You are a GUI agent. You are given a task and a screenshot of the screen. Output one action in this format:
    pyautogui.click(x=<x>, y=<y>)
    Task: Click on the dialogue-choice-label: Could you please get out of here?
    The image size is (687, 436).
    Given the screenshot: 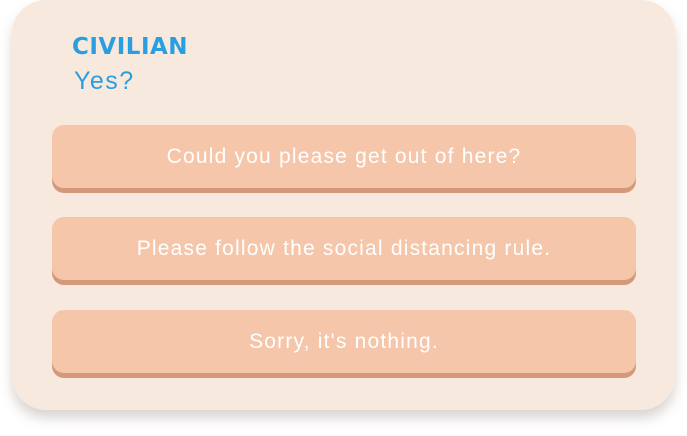 What is the action you would take?
    pyautogui.click(x=344, y=156)
    